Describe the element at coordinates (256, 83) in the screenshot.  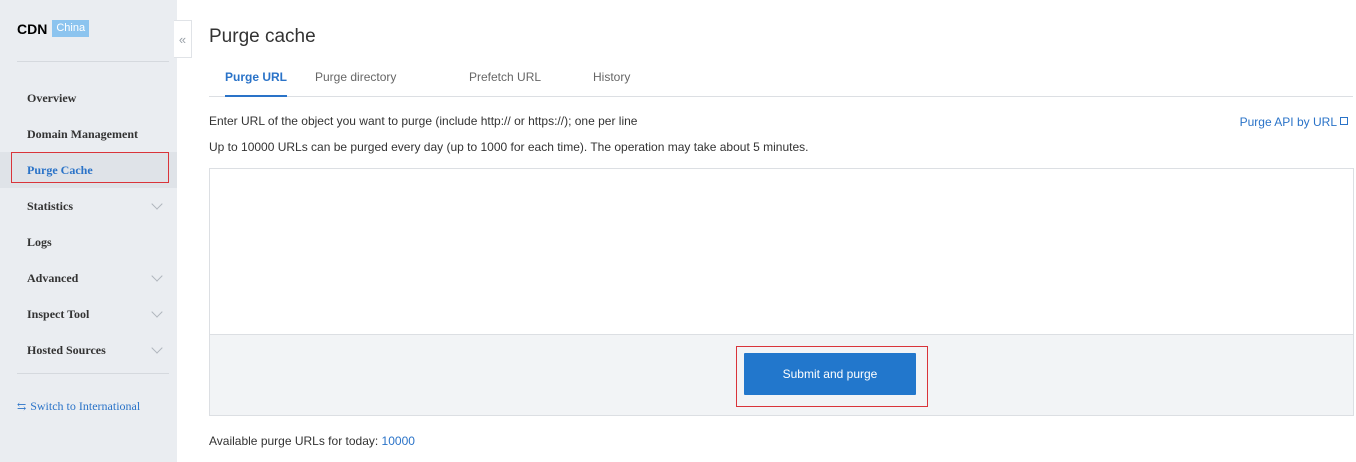
I see `tab-purge-url: Purge URL` at that location.